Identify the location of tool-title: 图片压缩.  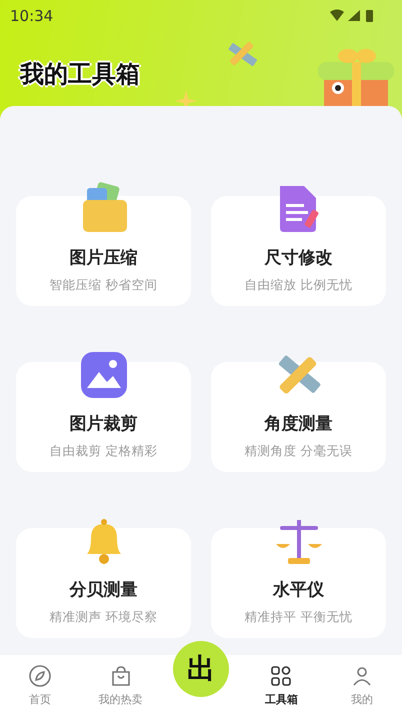
(104, 258).